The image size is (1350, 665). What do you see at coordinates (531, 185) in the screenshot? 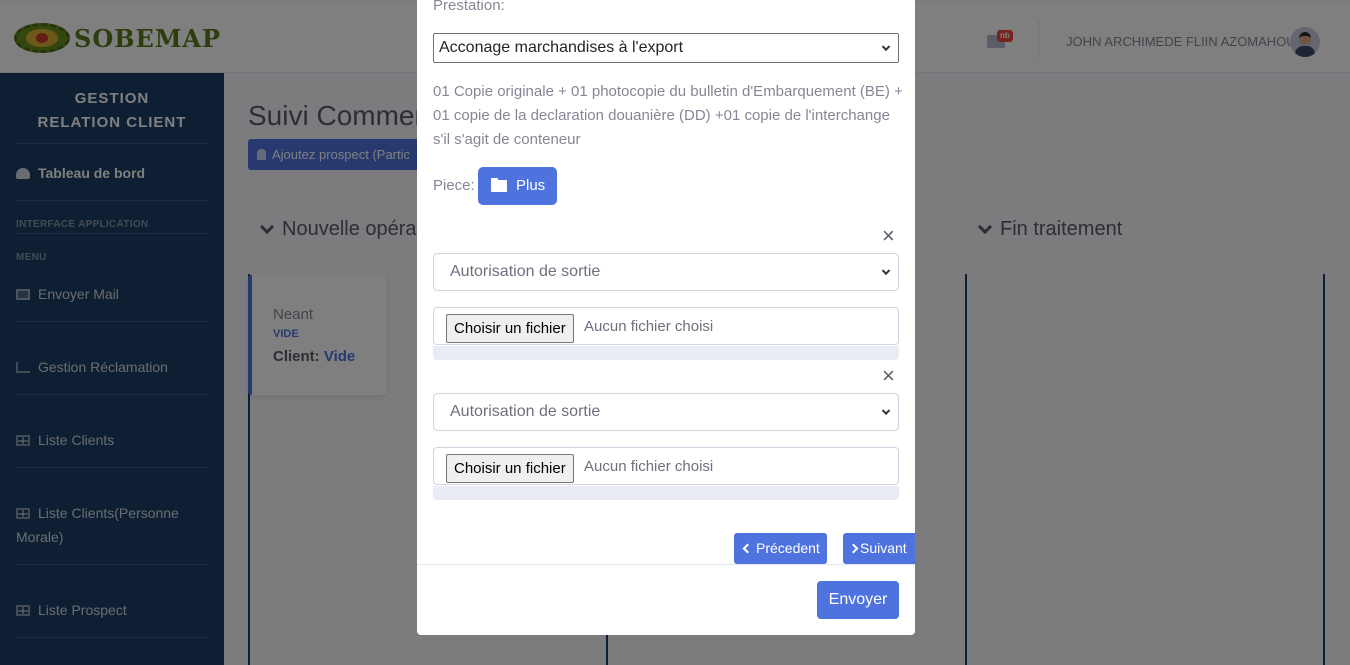
I see `add-piece-label: Plus` at bounding box center [531, 185].